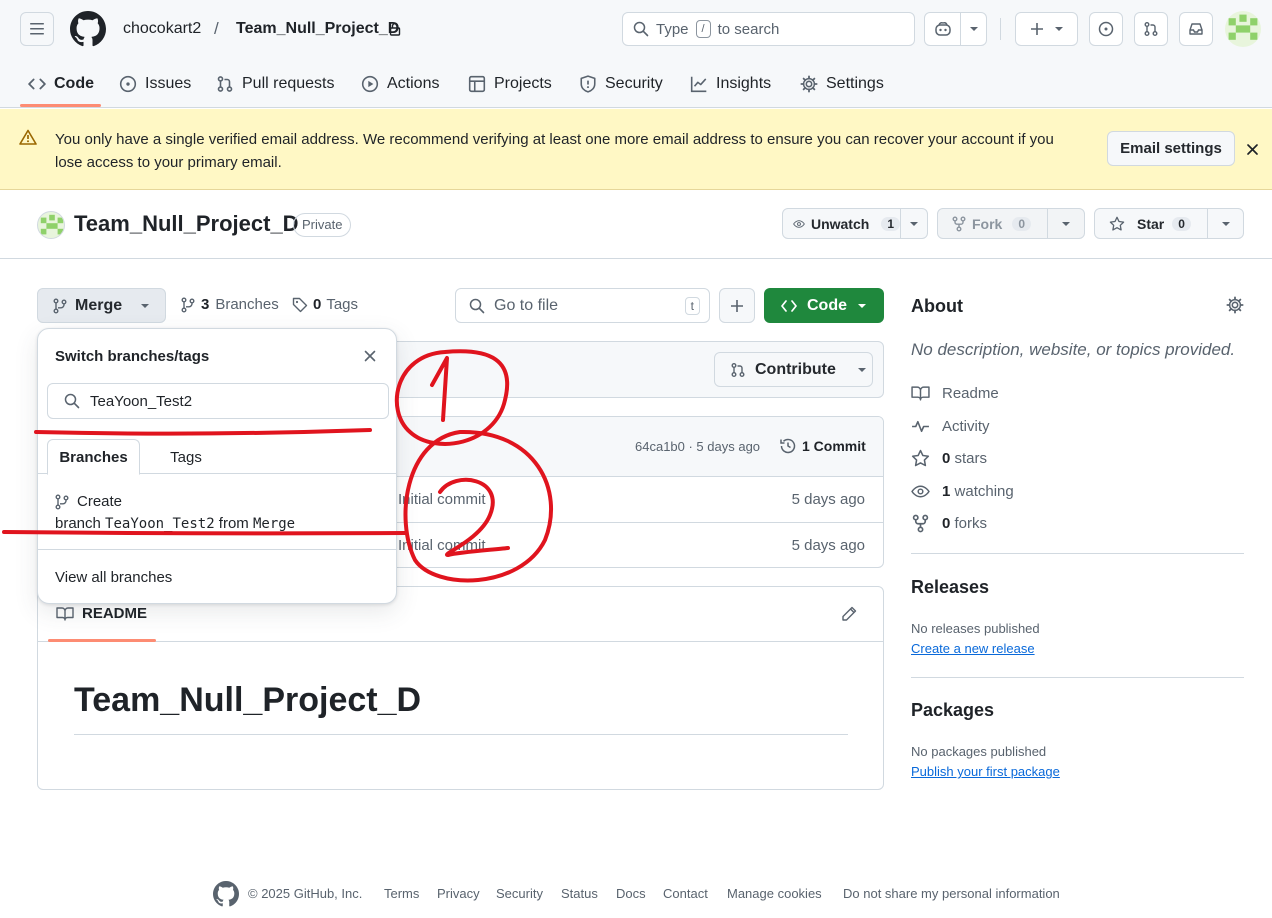  What do you see at coordinates (322, 225) in the screenshot?
I see `visibility-badge: Private` at bounding box center [322, 225].